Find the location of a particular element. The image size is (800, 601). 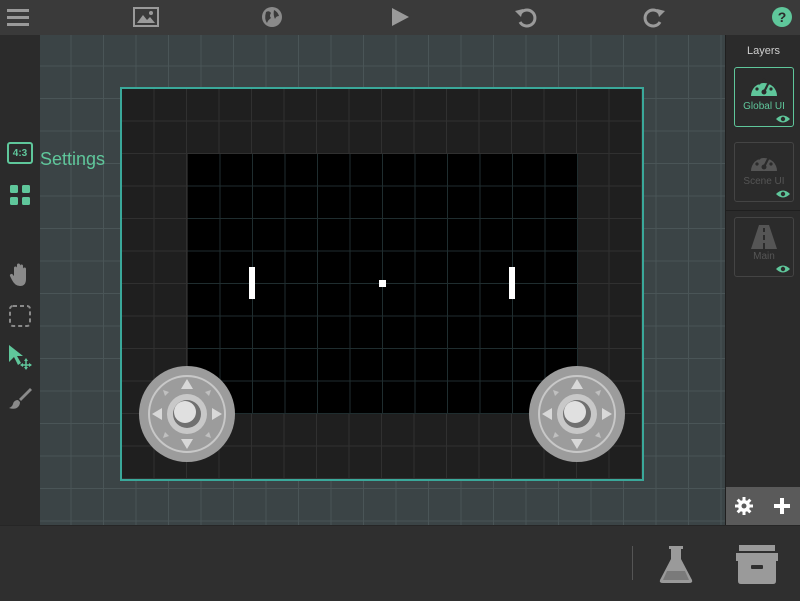

gear-icon is located at coordinates (744, 506).